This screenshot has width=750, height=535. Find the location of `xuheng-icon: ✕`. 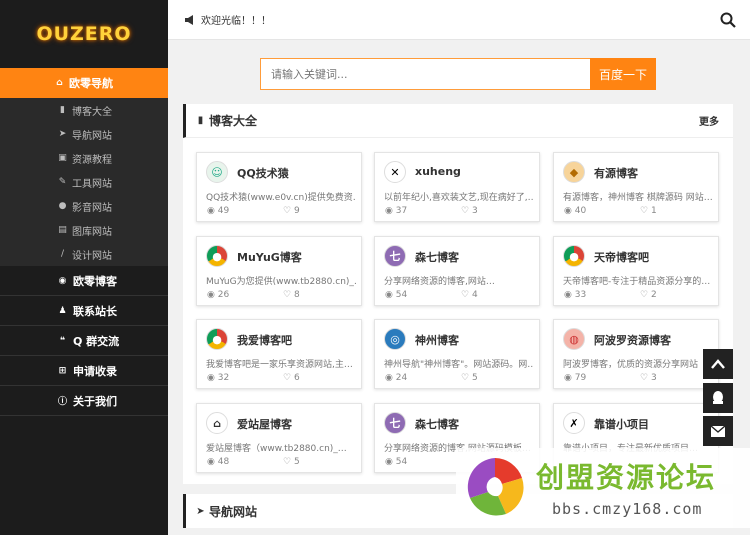

xuheng-icon: ✕ is located at coordinates (395, 172).